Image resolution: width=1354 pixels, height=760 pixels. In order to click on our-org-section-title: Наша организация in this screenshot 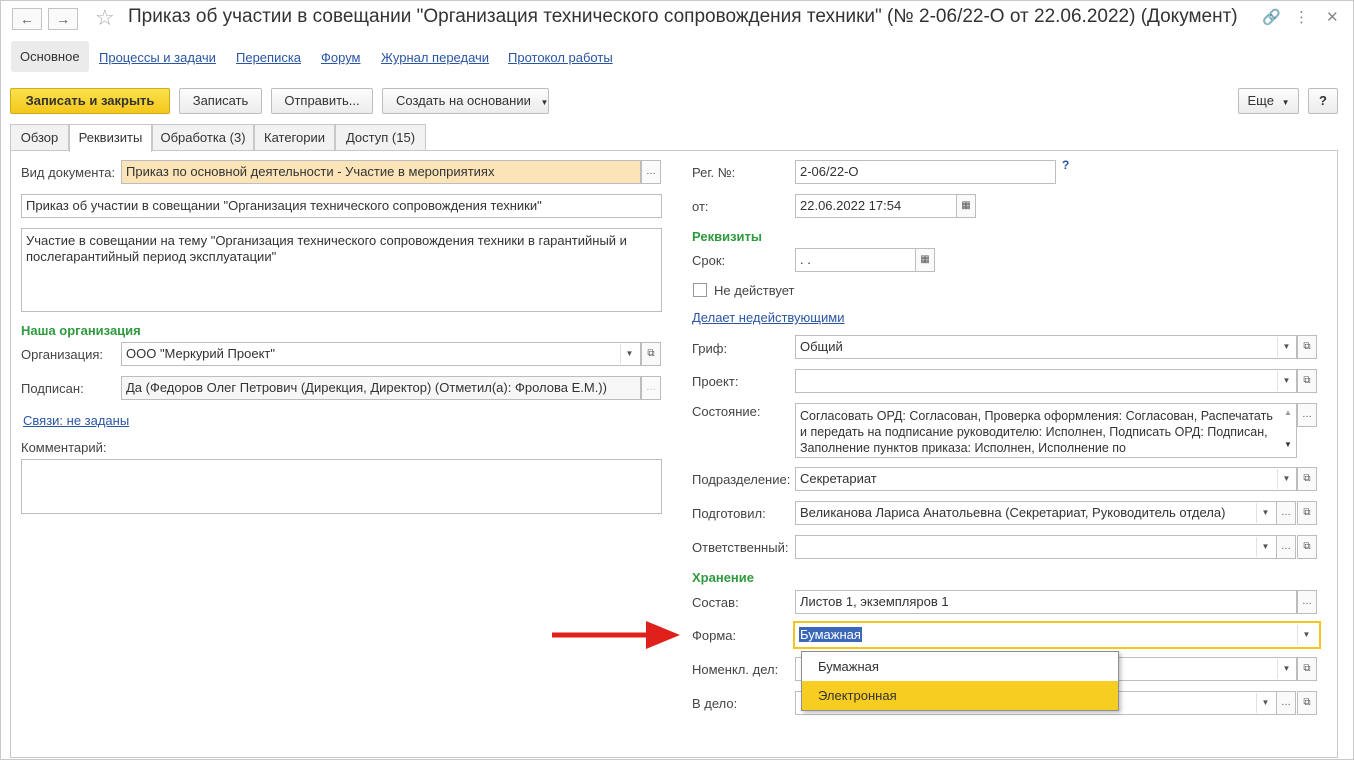, I will do `click(81, 330)`.